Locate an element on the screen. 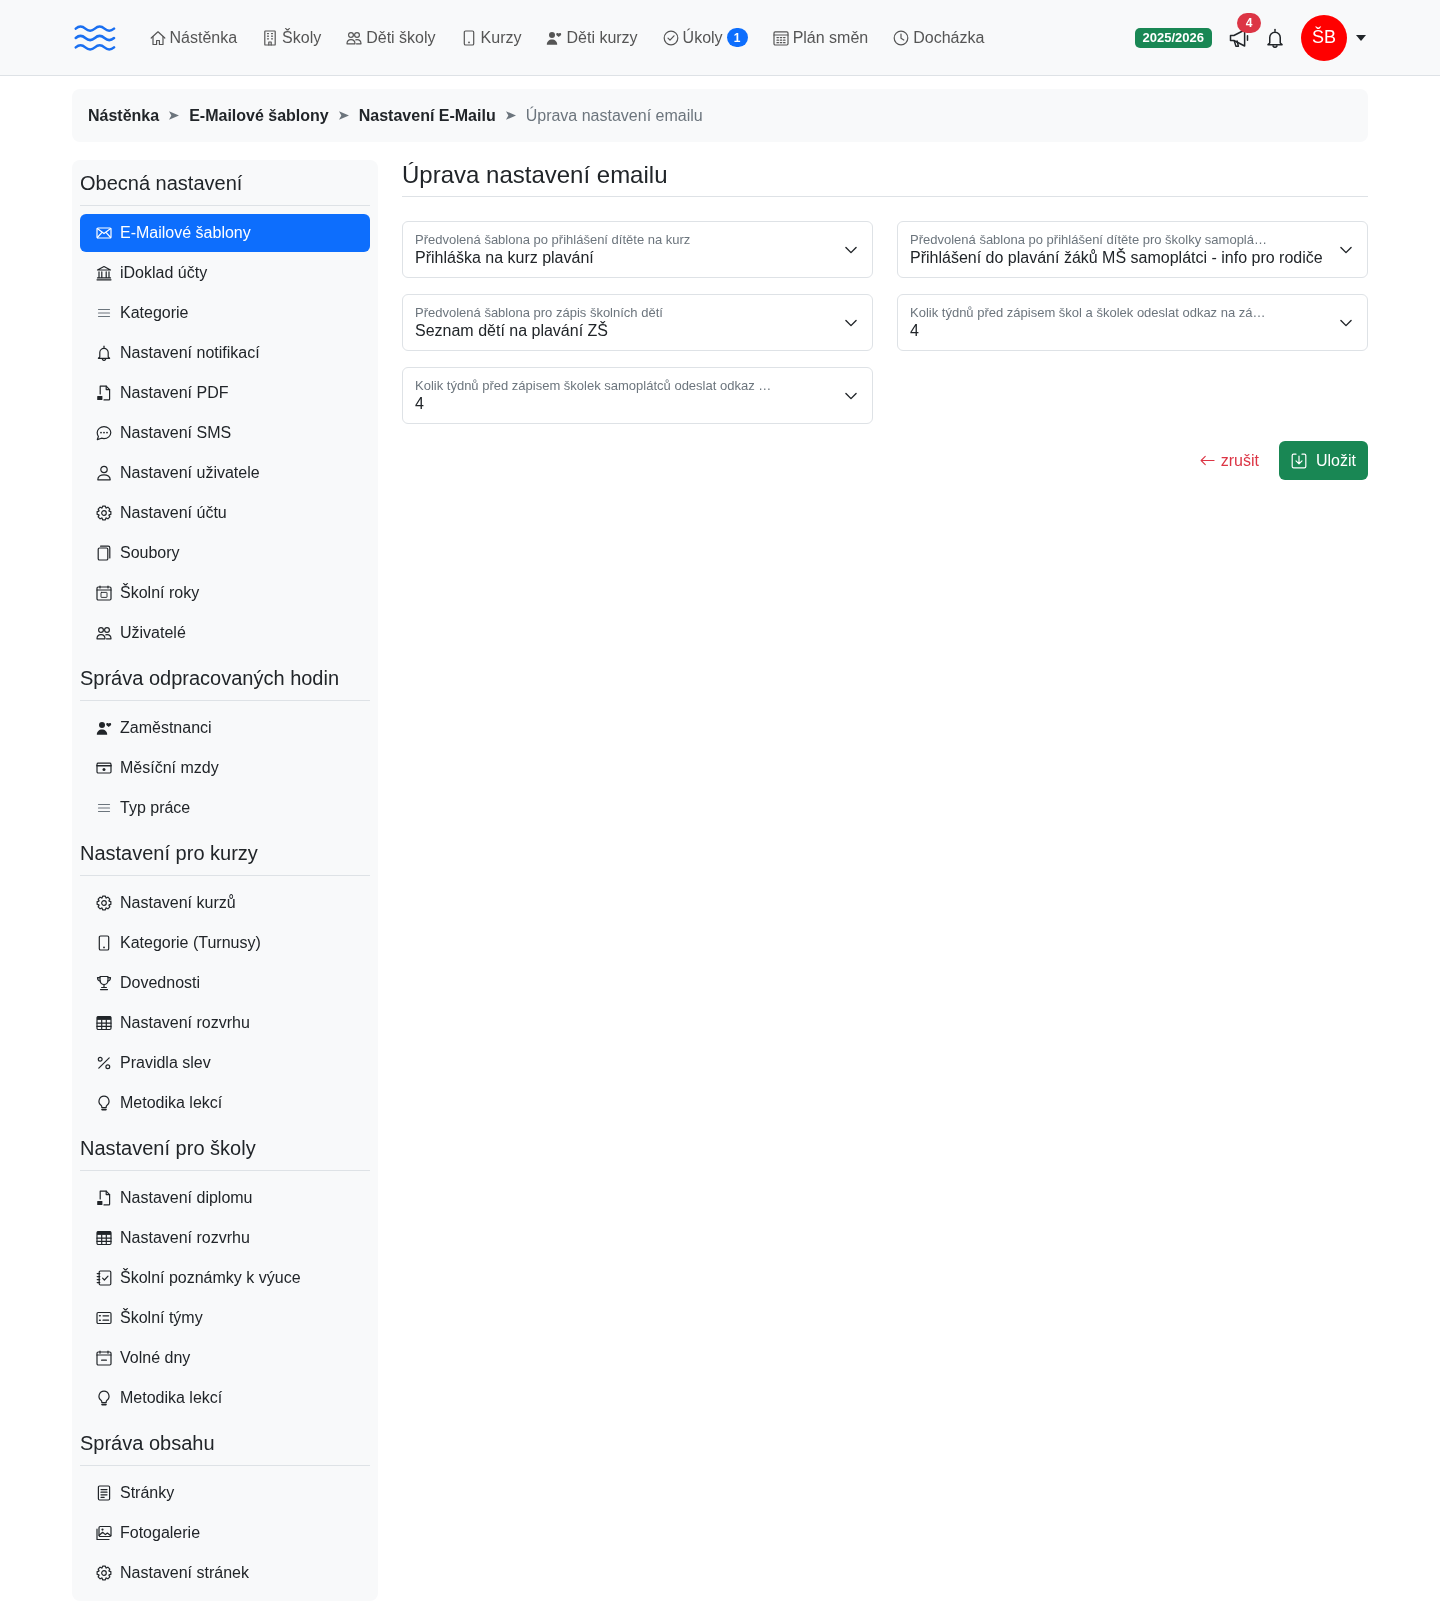 The width and height of the screenshot is (1440, 1618). sidebar-item: Nastavení diplomu is located at coordinates (225, 1198).